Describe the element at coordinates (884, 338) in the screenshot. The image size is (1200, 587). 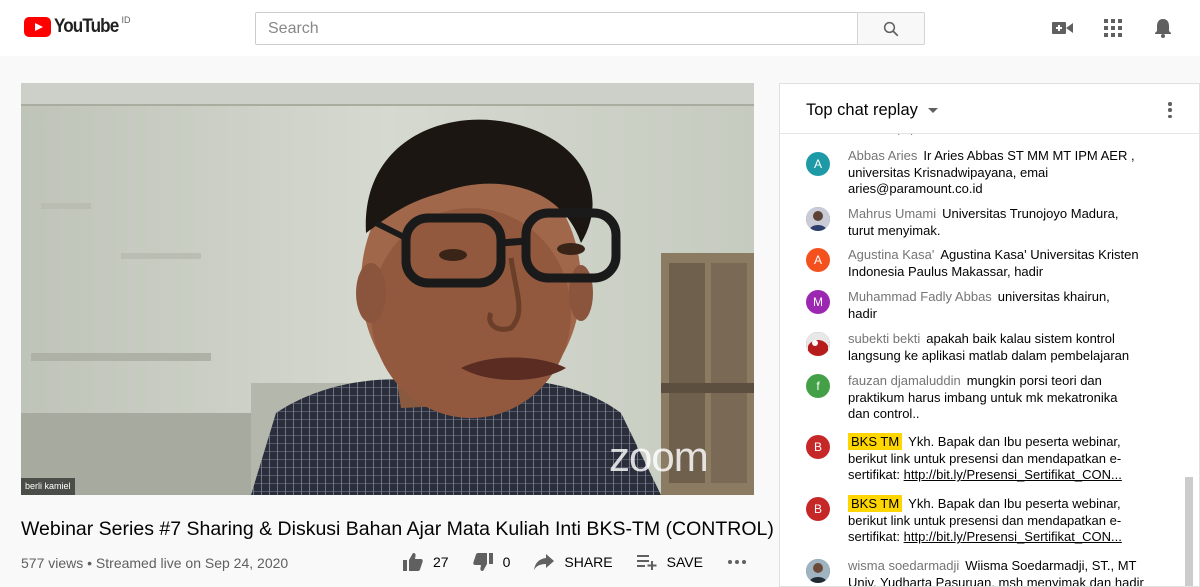
I see `chat-author: subekti bekti` at that location.